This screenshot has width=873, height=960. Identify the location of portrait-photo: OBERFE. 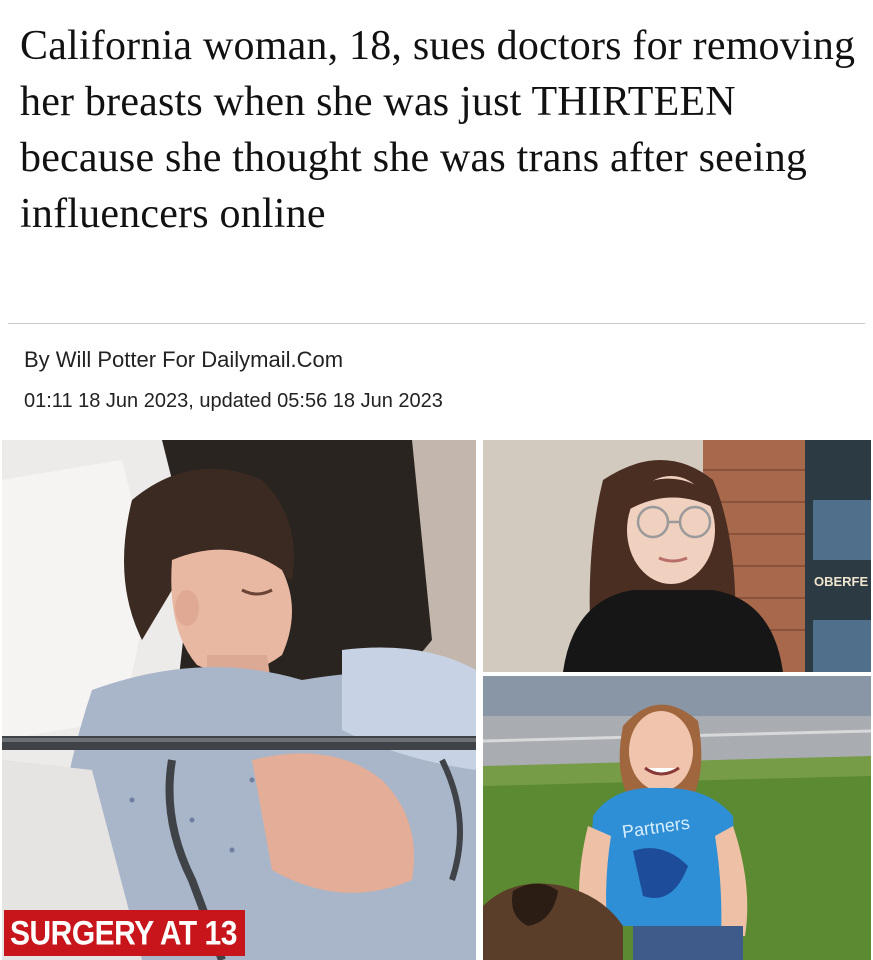
(677, 556).